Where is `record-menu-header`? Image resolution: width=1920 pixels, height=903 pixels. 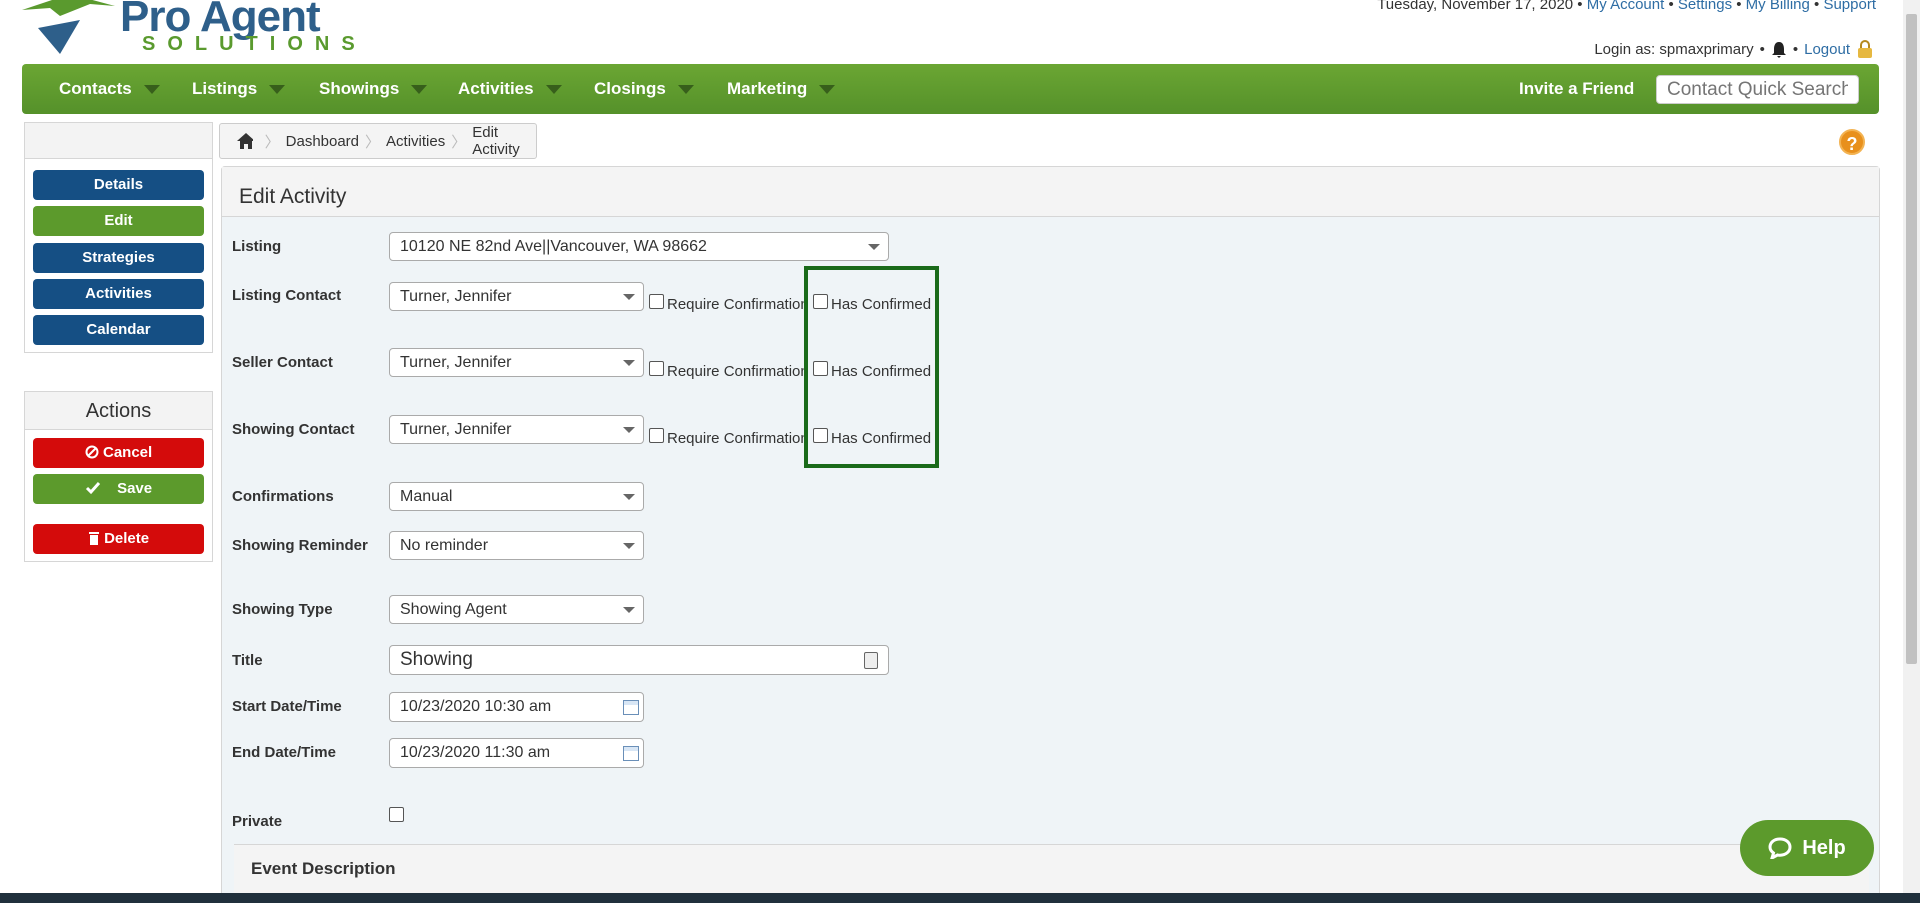 record-menu-header is located at coordinates (118, 141).